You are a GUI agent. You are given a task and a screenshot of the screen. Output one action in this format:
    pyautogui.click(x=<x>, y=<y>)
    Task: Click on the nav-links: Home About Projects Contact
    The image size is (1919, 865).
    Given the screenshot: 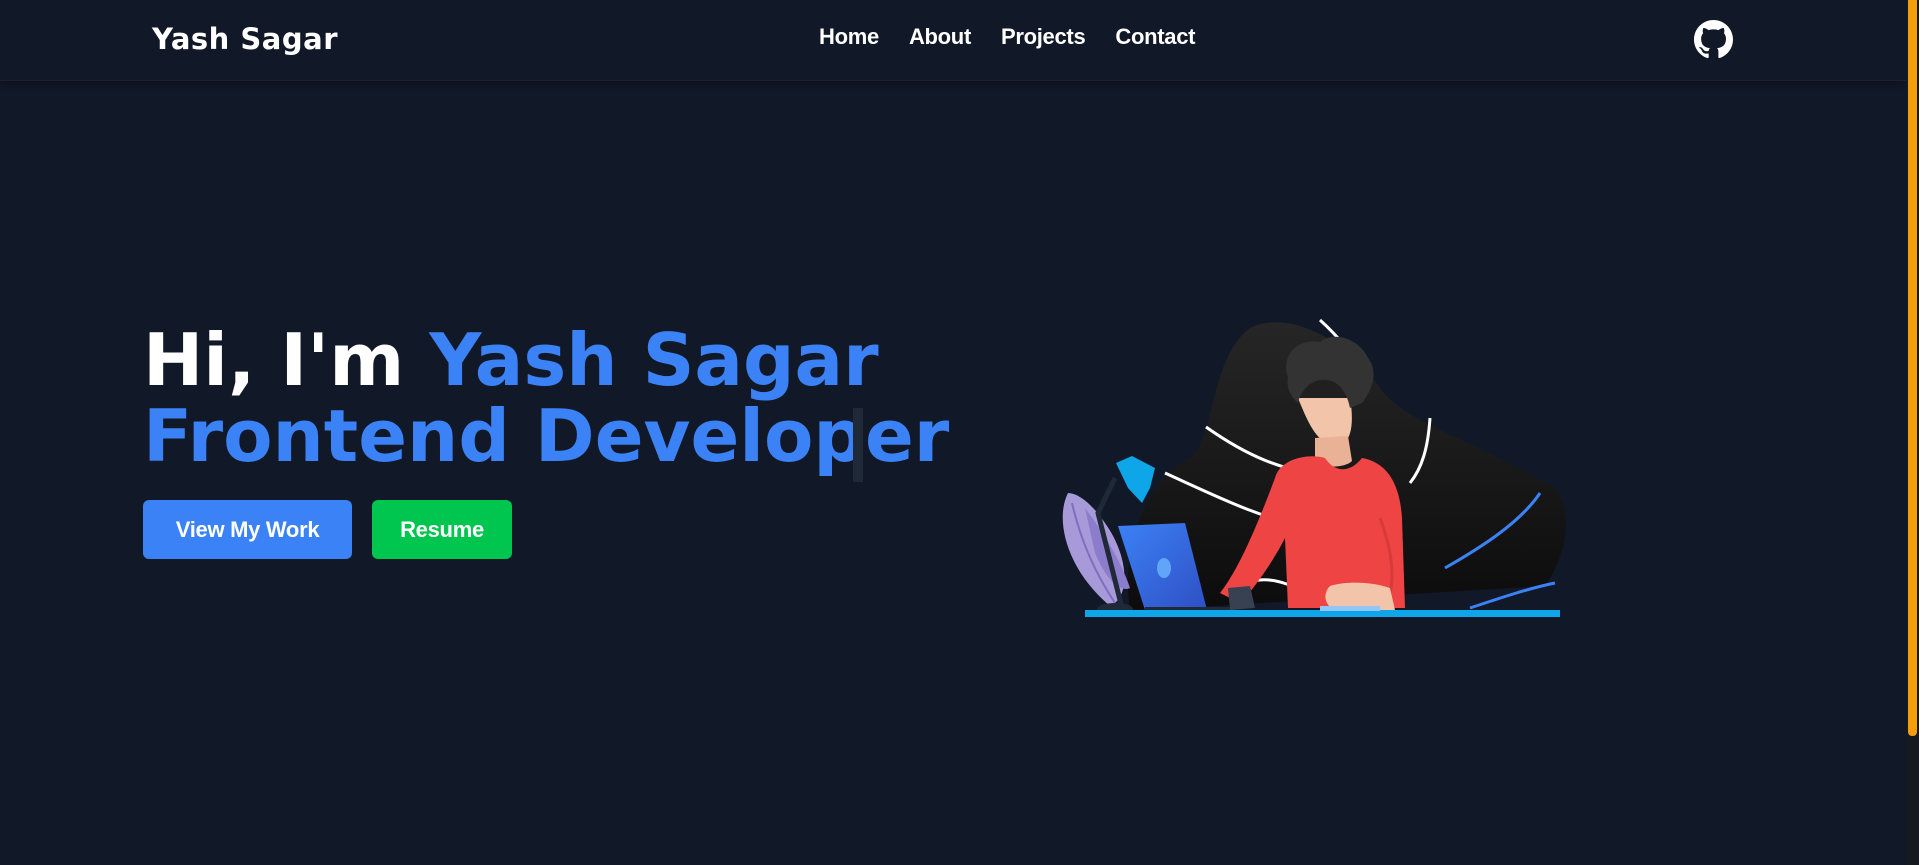 What is the action you would take?
    pyautogui.click(x=1007, y=37)
    